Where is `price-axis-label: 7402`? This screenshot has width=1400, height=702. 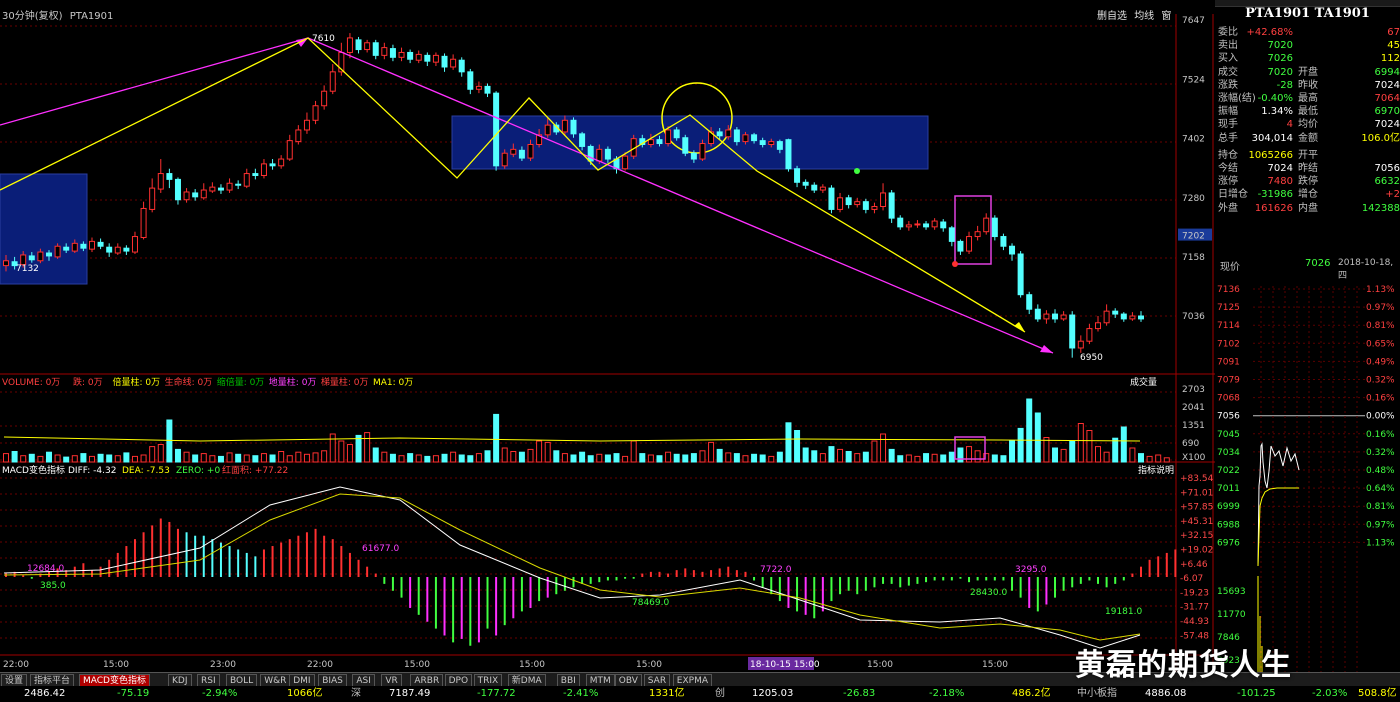
price-axis-label: 7402 is located at coordinates (1193, 140).